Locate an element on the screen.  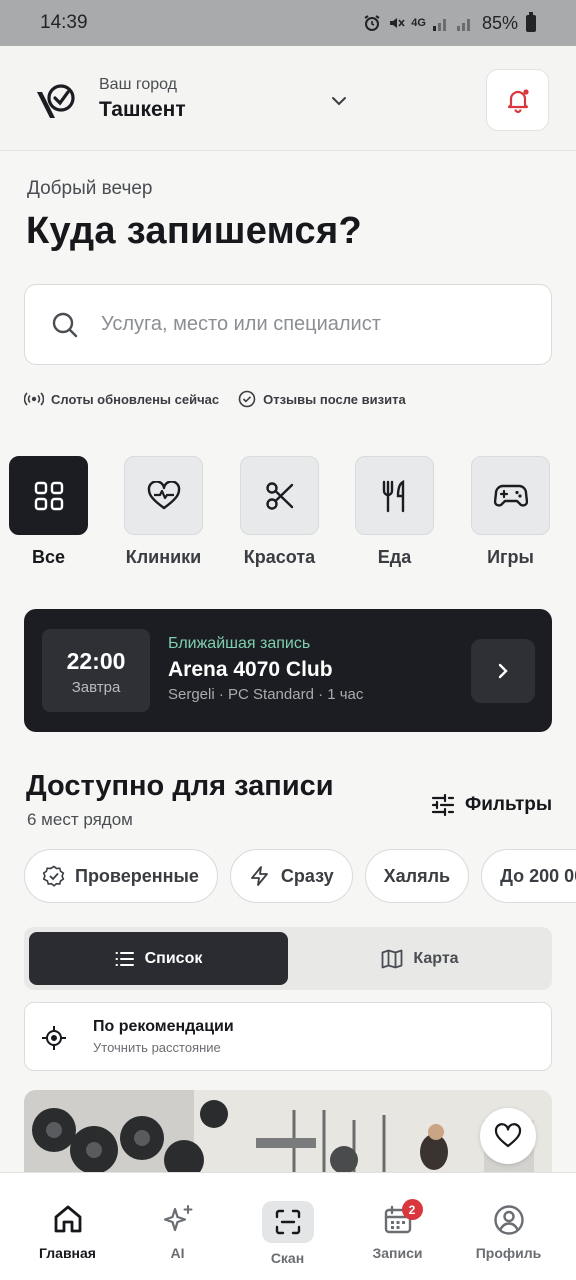
nav-home: Главная is located at coordinates (67, 1226).